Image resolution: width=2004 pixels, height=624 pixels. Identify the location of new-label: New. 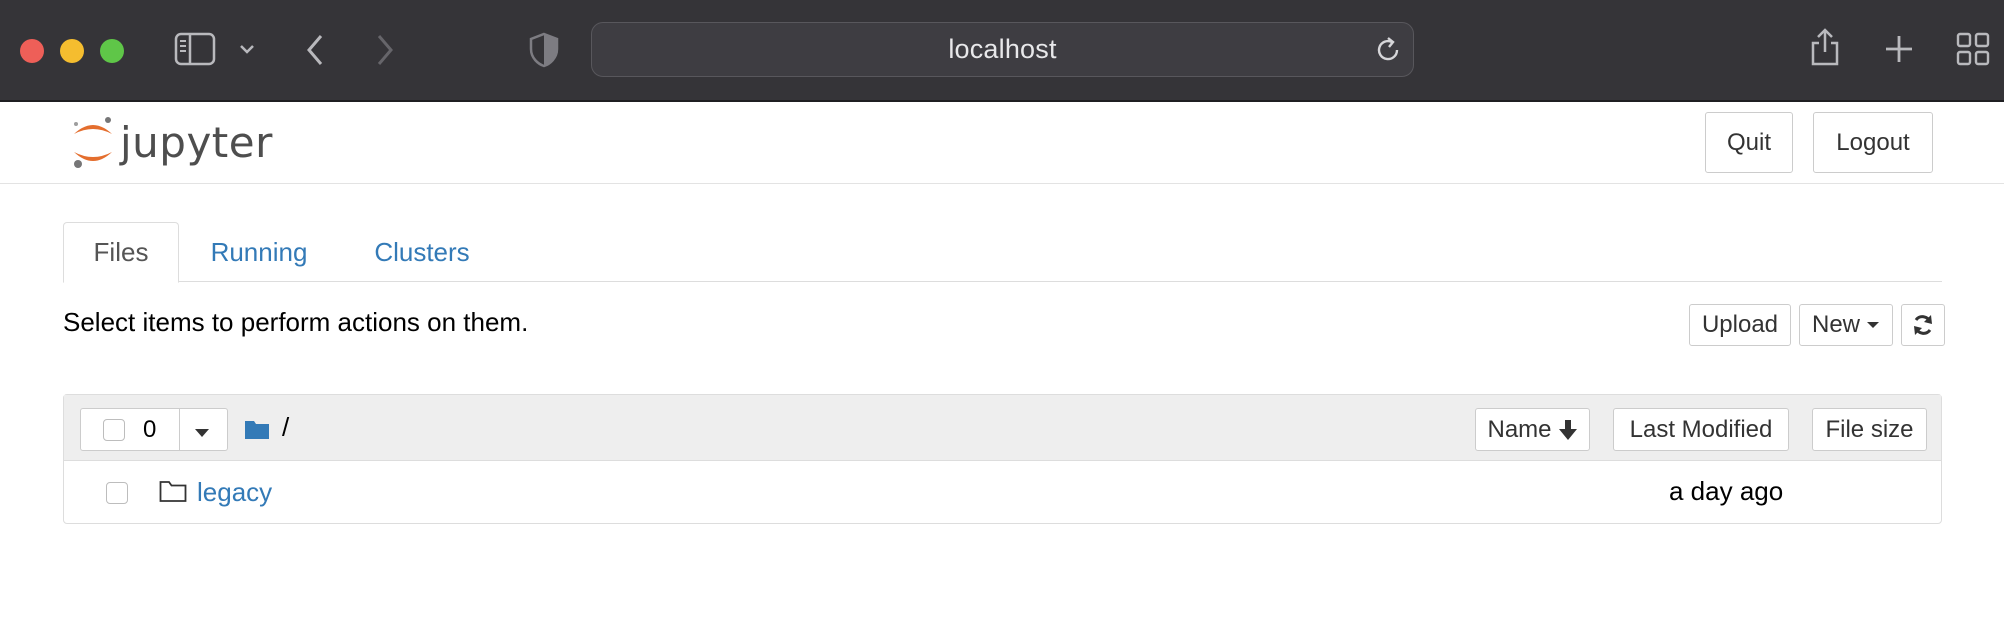
(1835, 324).